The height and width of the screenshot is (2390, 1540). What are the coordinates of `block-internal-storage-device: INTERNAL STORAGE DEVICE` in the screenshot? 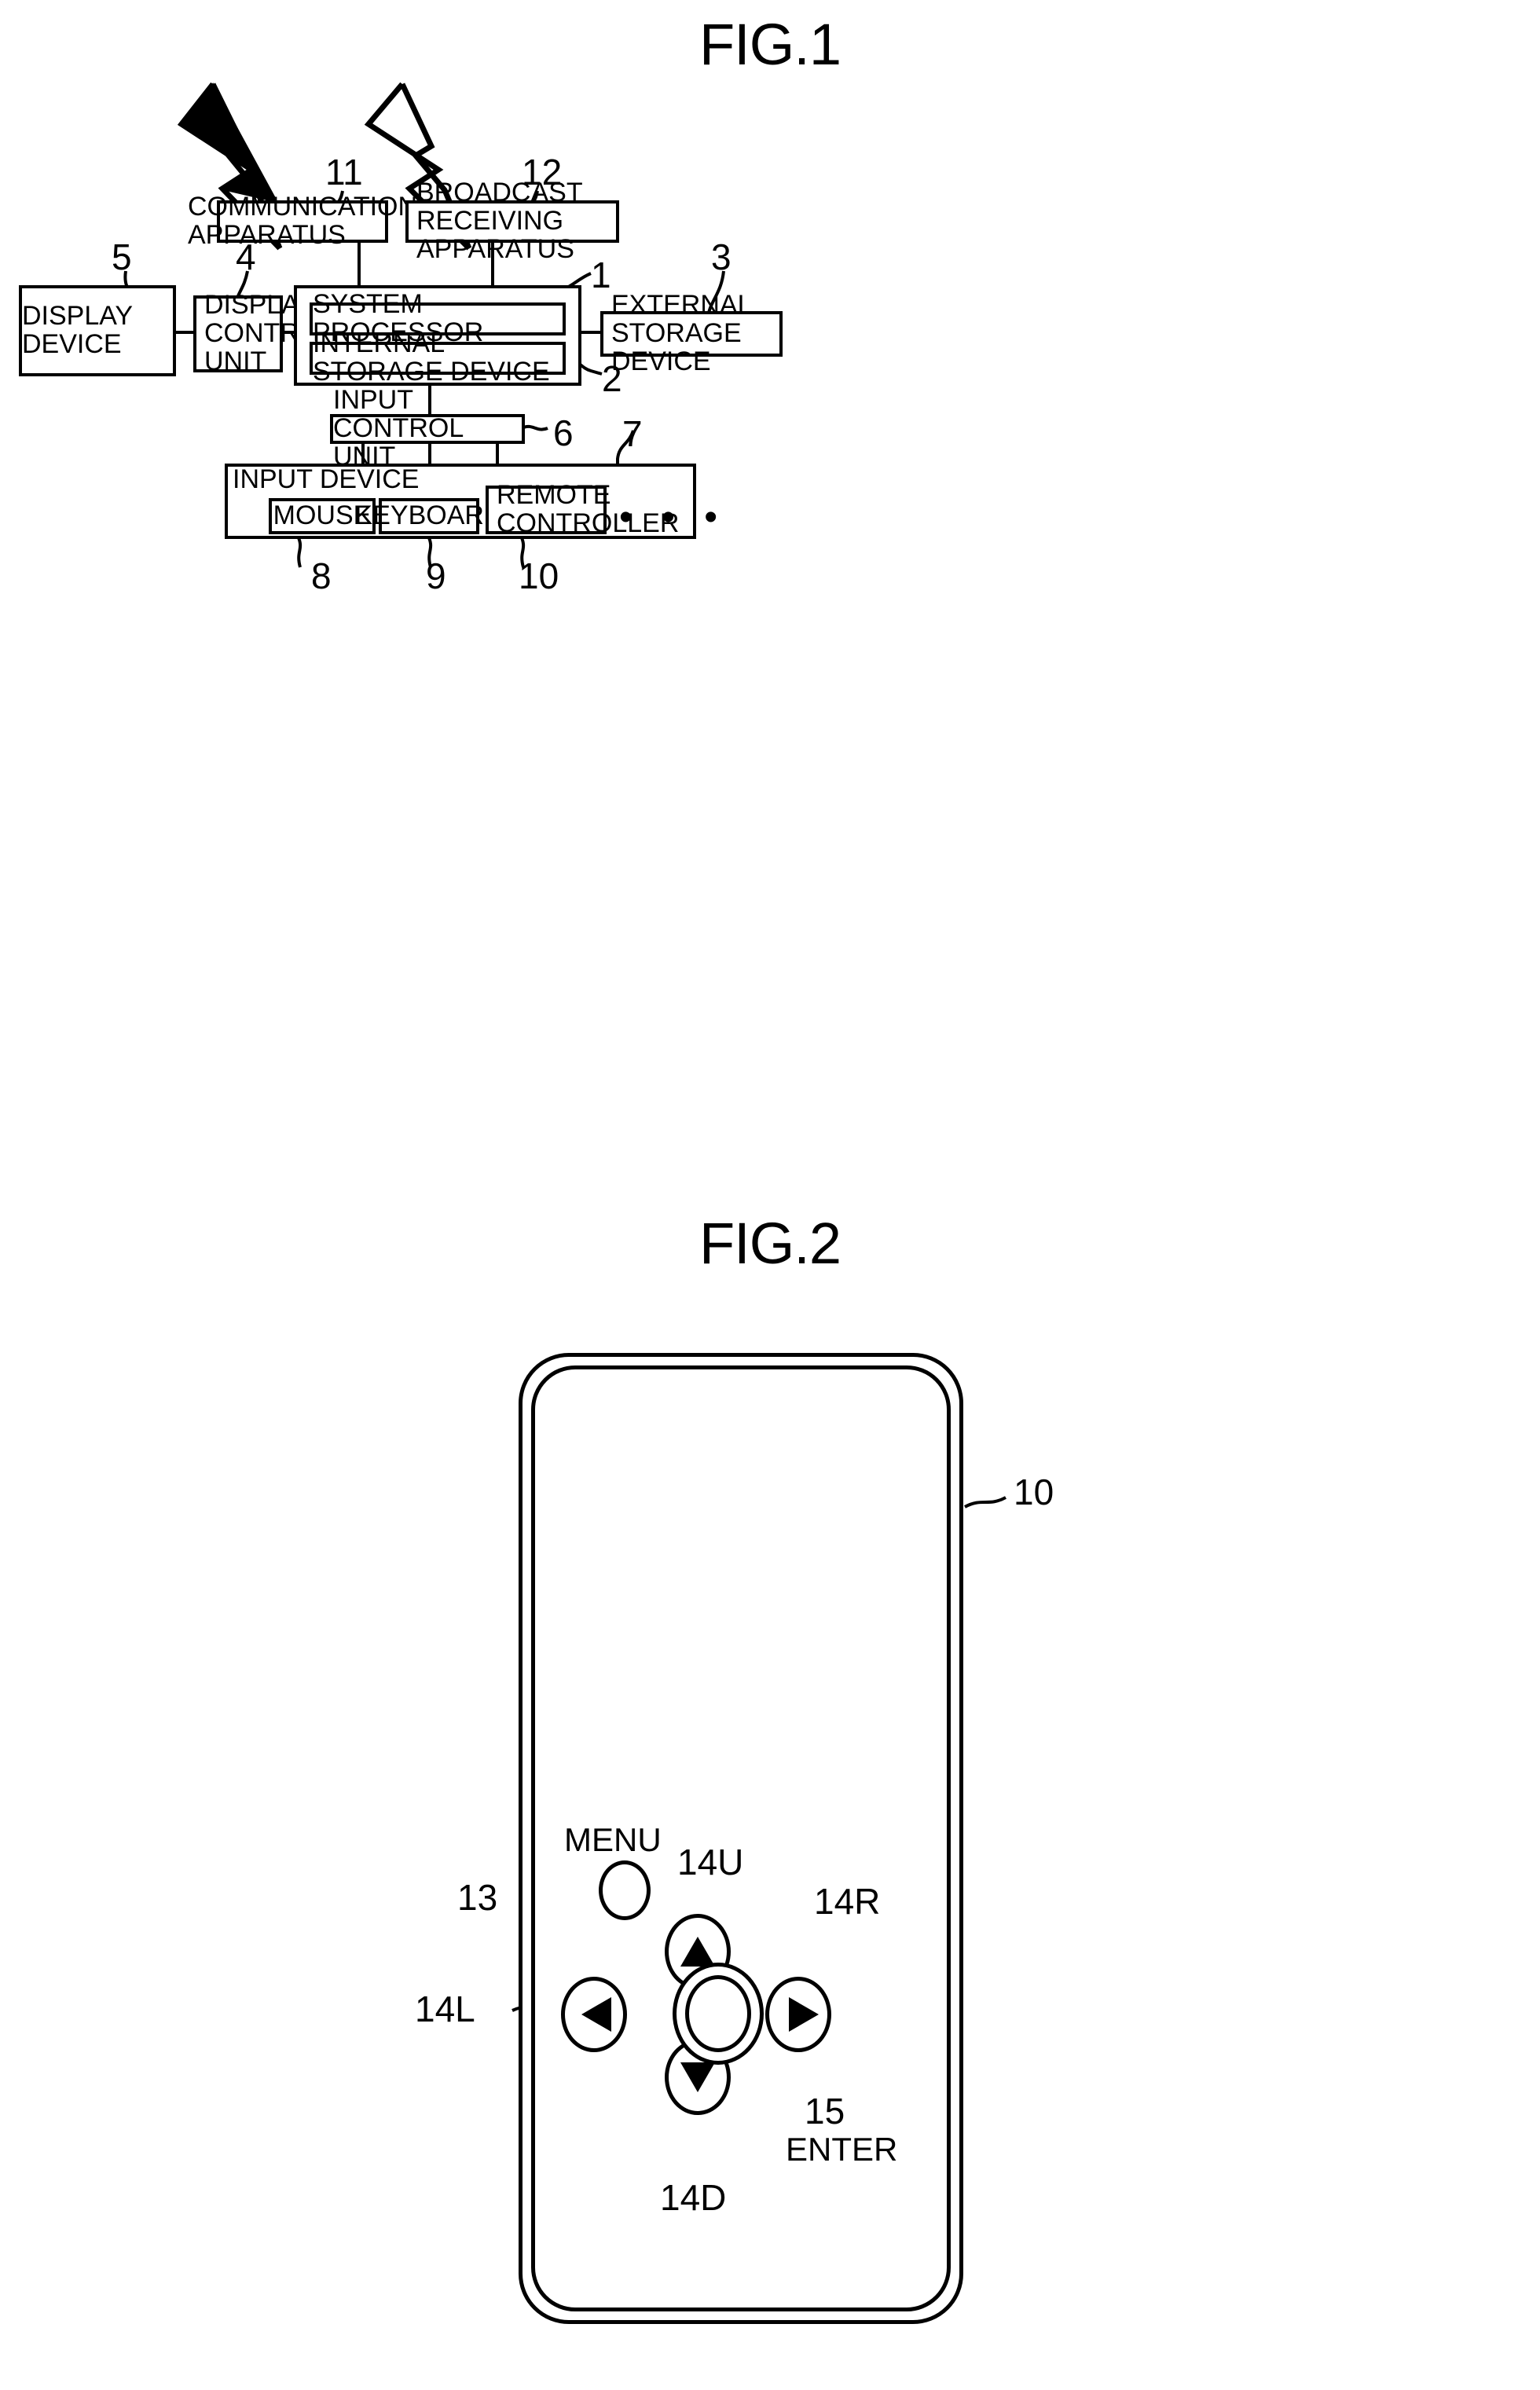 It's located at (438, 357).